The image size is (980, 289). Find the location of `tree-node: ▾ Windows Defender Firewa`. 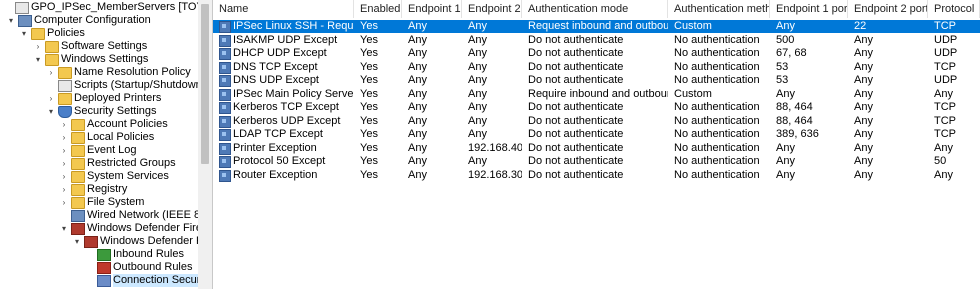

tree-node: ▾ Windows Defender Firewa is located at coordinates (106, 241).